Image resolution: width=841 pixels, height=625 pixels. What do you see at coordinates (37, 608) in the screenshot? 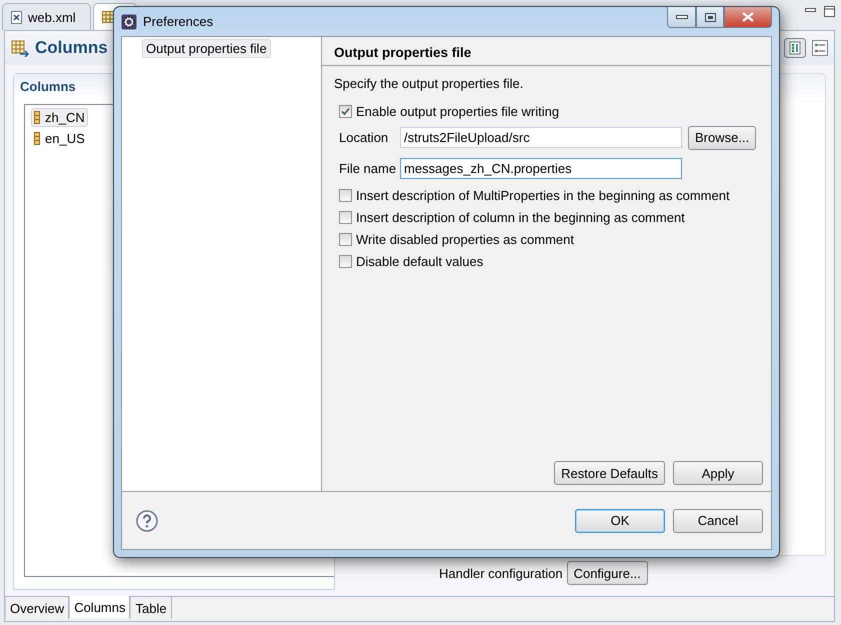
I see `page-tab: Overview` at bounding box center [37, 608].